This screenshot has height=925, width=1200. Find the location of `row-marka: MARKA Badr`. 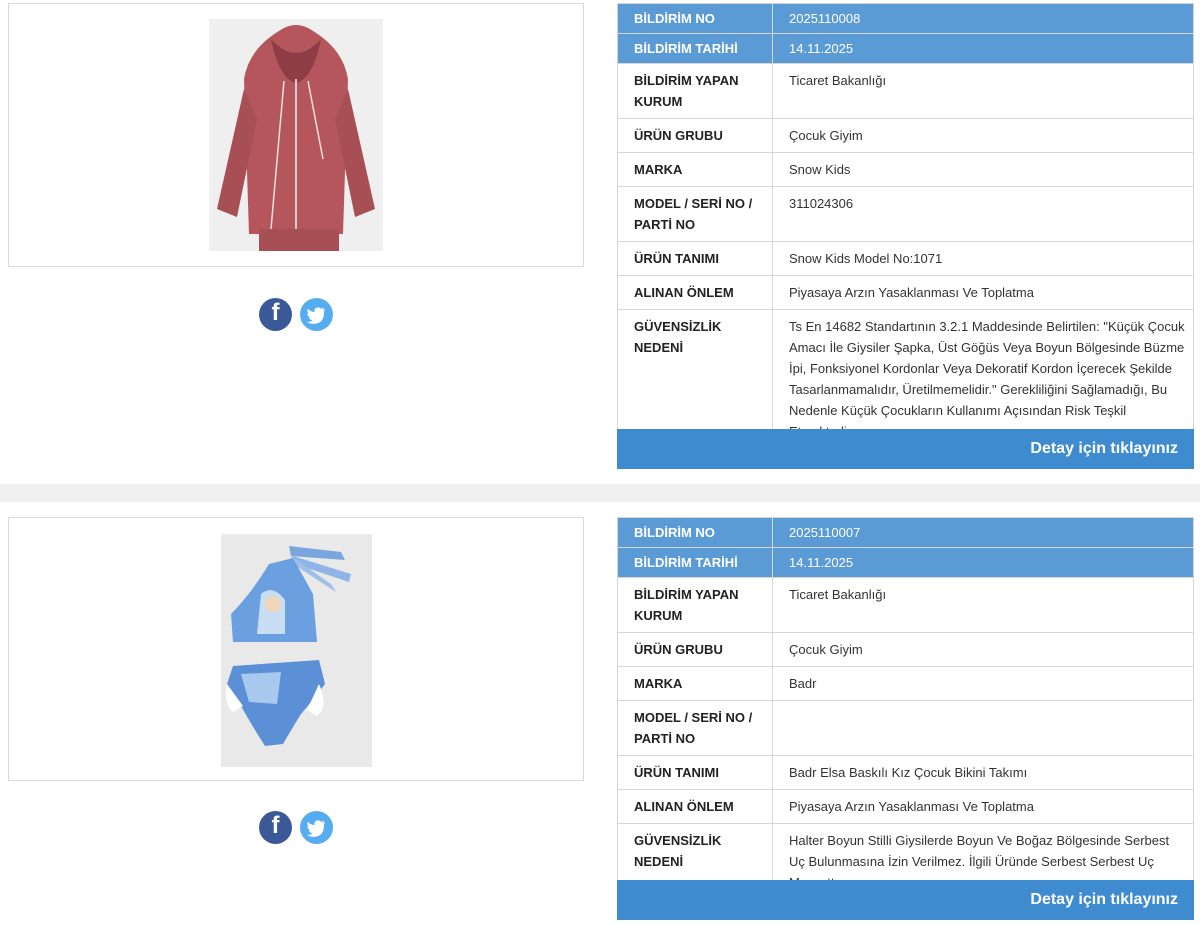

row-marka: MARKA Badr is located at coordinates (905, 683).